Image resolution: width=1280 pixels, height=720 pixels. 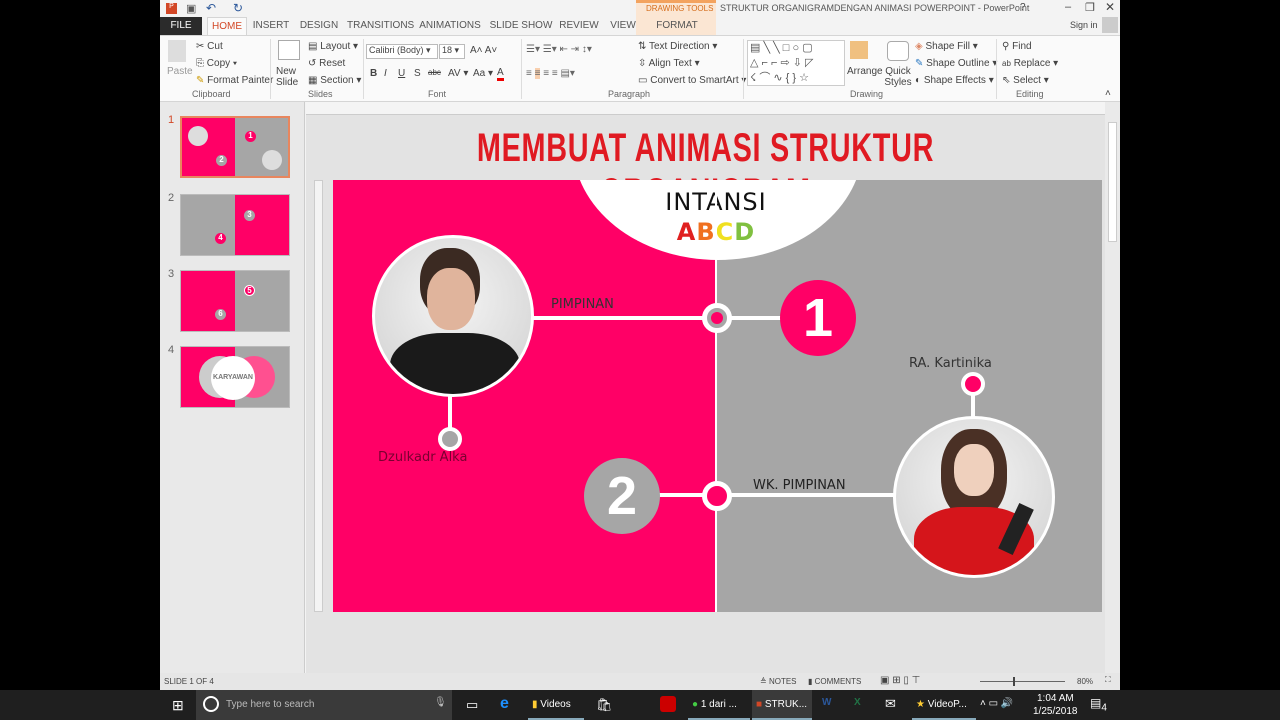 I want to click on user-avatar-icon, so click(x=1110, y=25).